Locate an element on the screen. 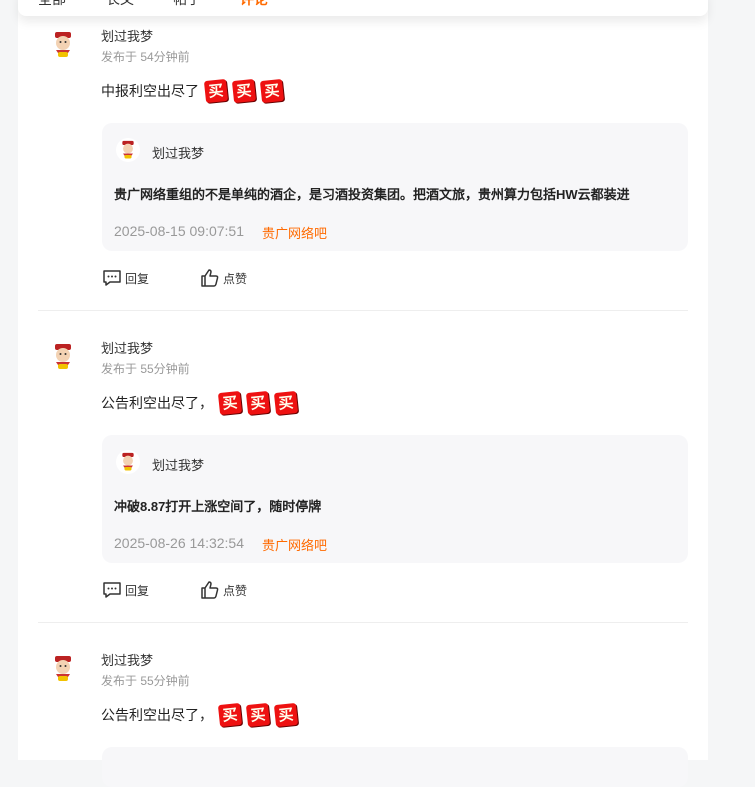 Image resolution: width=755 pixels, height=787 pixels. tab-long-articles: 长文 is located at coordinates (120, 4).